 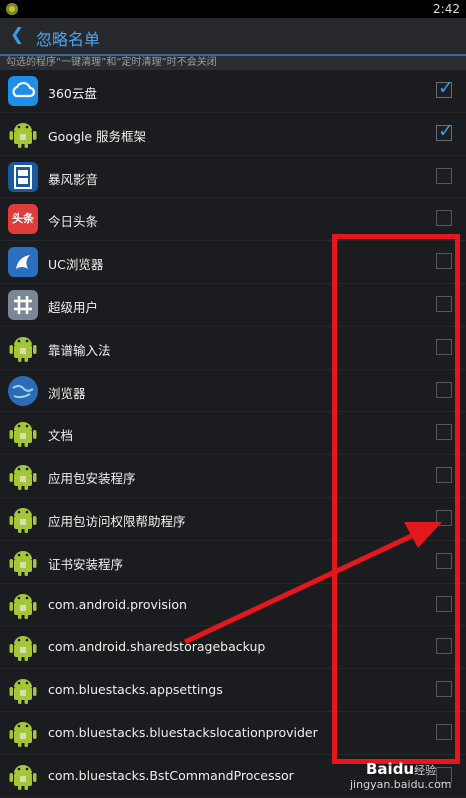 What do you see at coordinates (233, 63) in the screenshot?
I see `hint-text: 勾选的程序“一键清理”和“定时清理”时不会关闭` at bounding box center [233, 63].